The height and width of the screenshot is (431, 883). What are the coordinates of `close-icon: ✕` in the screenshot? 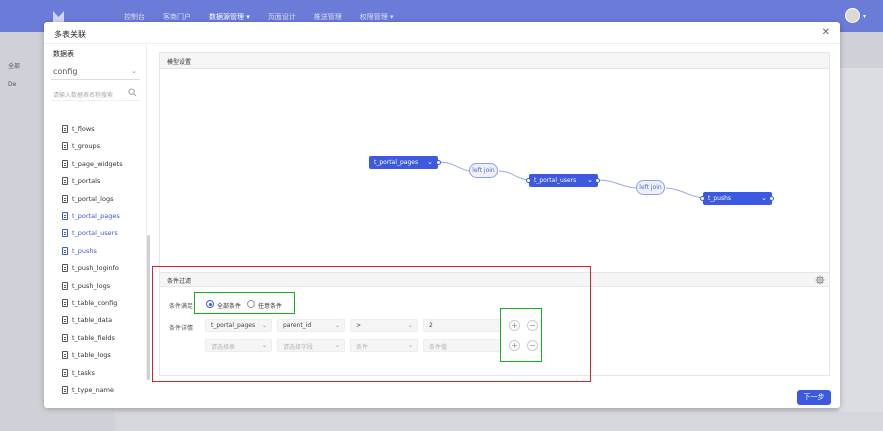 It's located at (826, 32).